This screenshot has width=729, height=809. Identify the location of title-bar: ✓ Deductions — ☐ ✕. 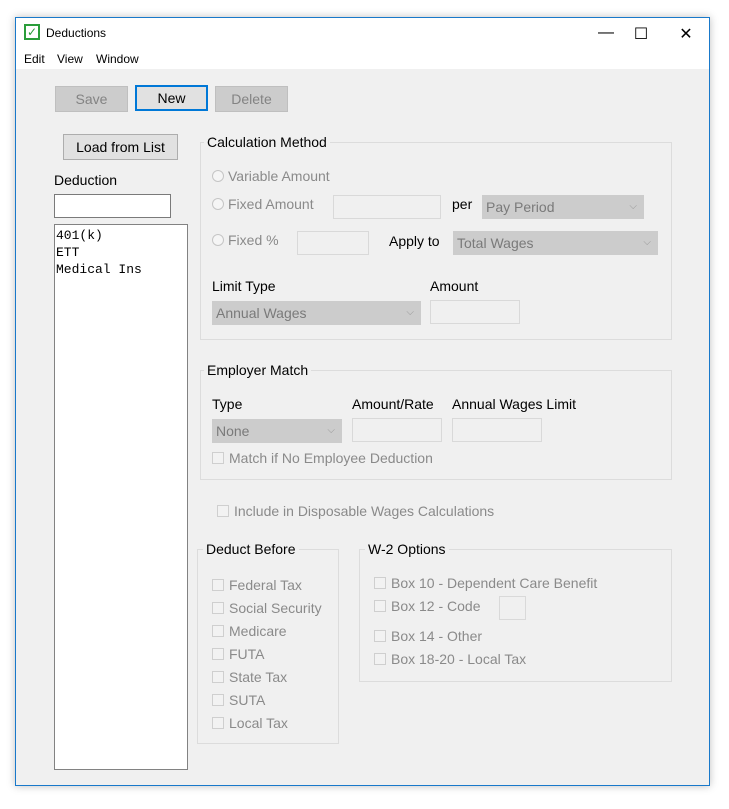
(362, 33).